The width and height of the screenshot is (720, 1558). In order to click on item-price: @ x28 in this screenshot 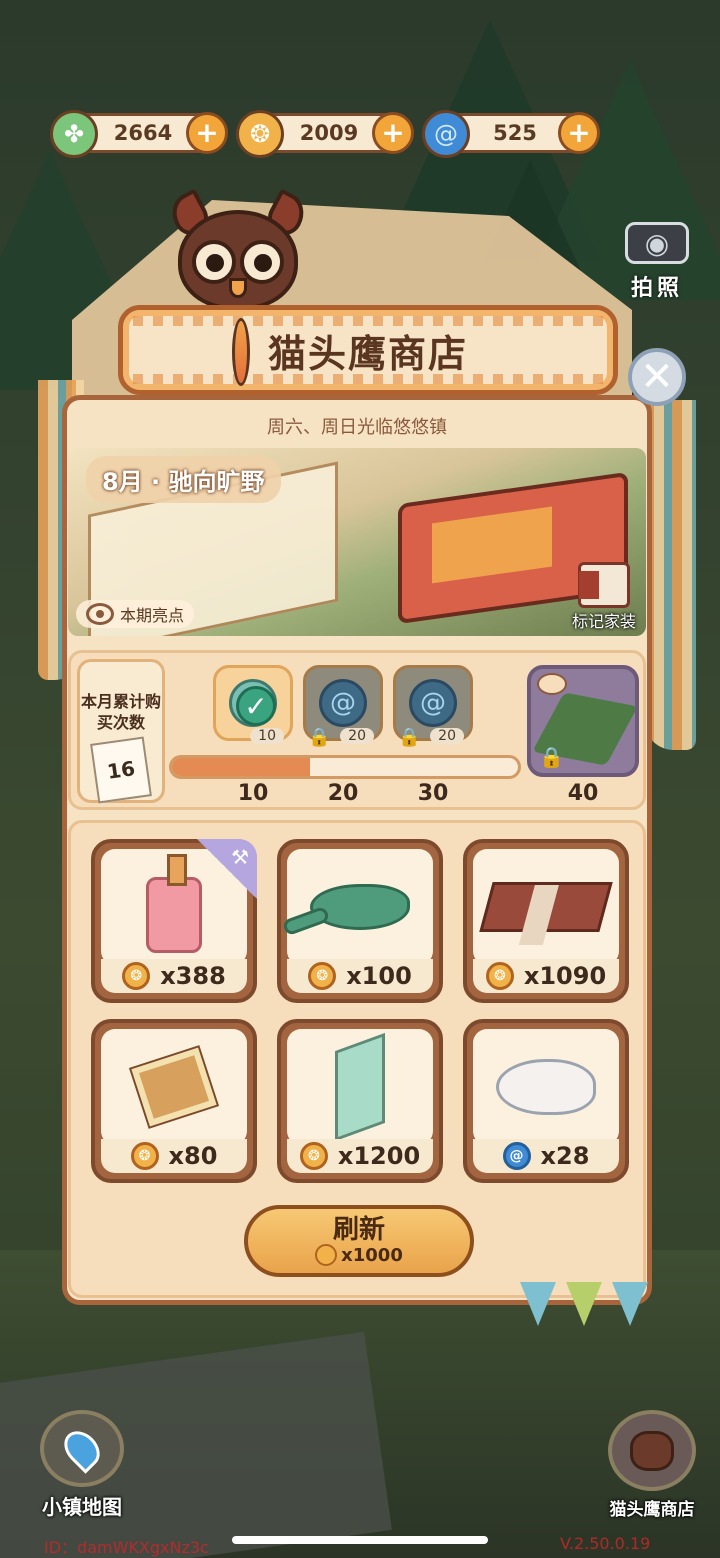, I will do `click(546, 1156)`.